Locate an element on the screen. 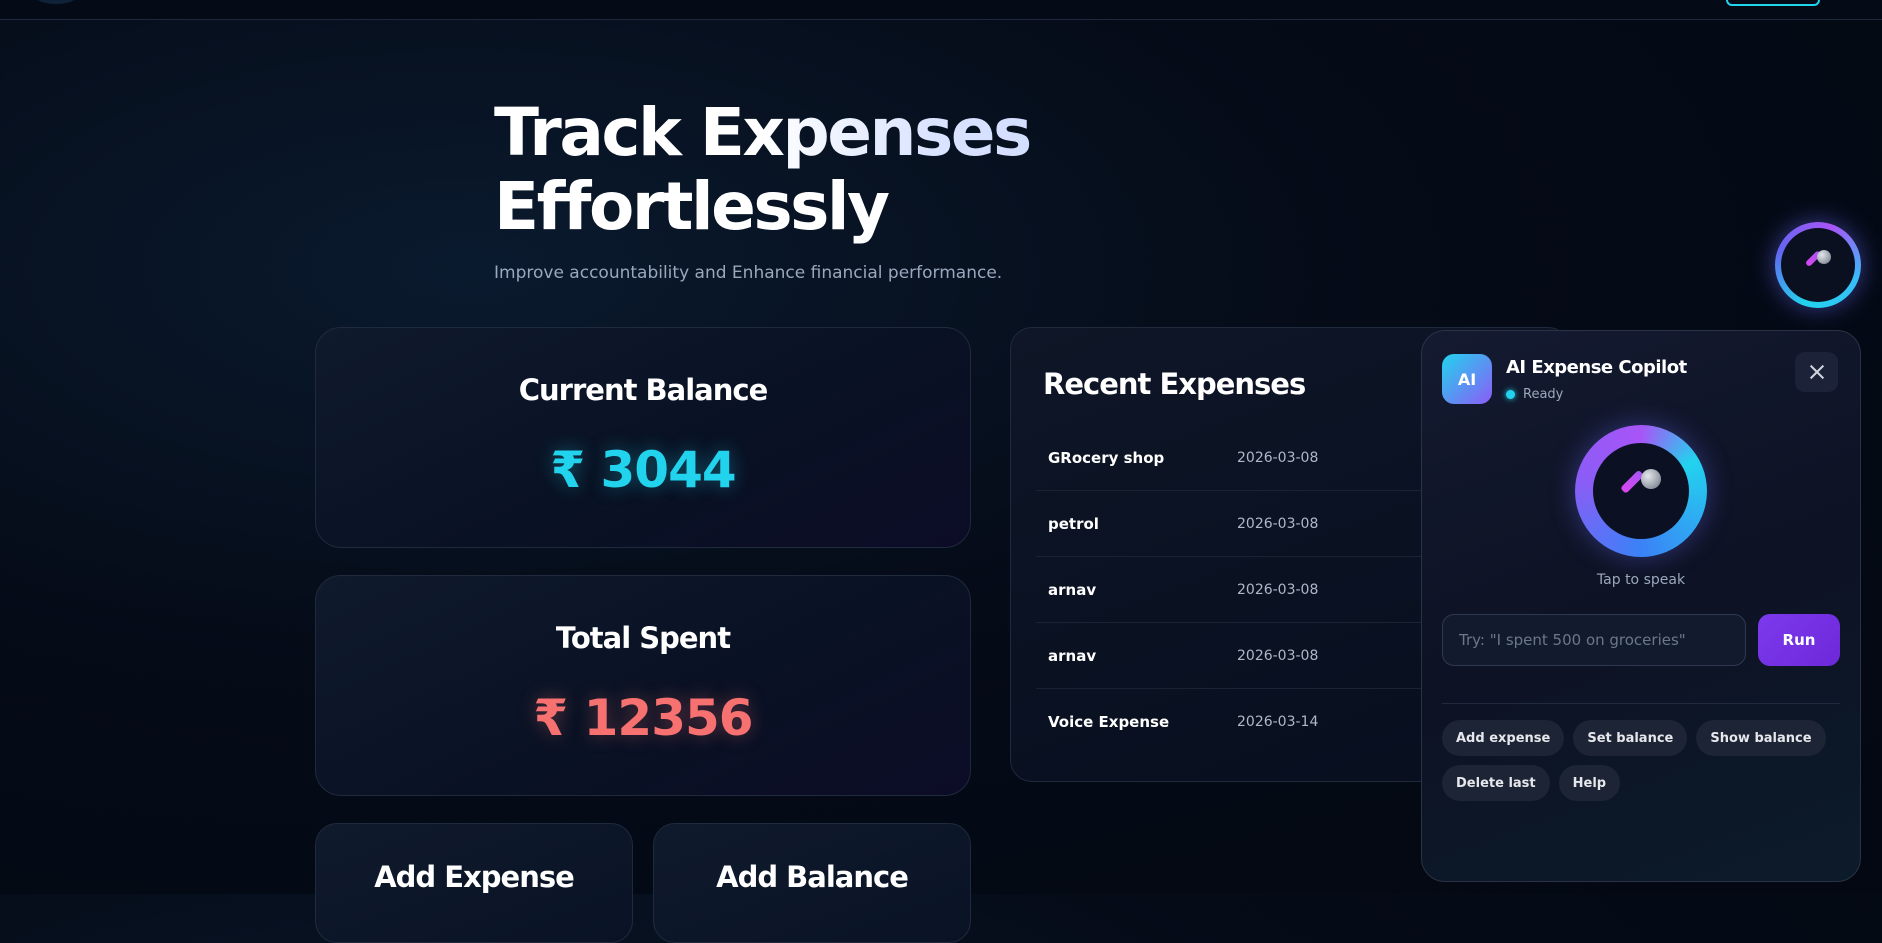 The height and width of the screenshot is (943, 1882). chip-help: Help is located at coordinates (1589, 783).